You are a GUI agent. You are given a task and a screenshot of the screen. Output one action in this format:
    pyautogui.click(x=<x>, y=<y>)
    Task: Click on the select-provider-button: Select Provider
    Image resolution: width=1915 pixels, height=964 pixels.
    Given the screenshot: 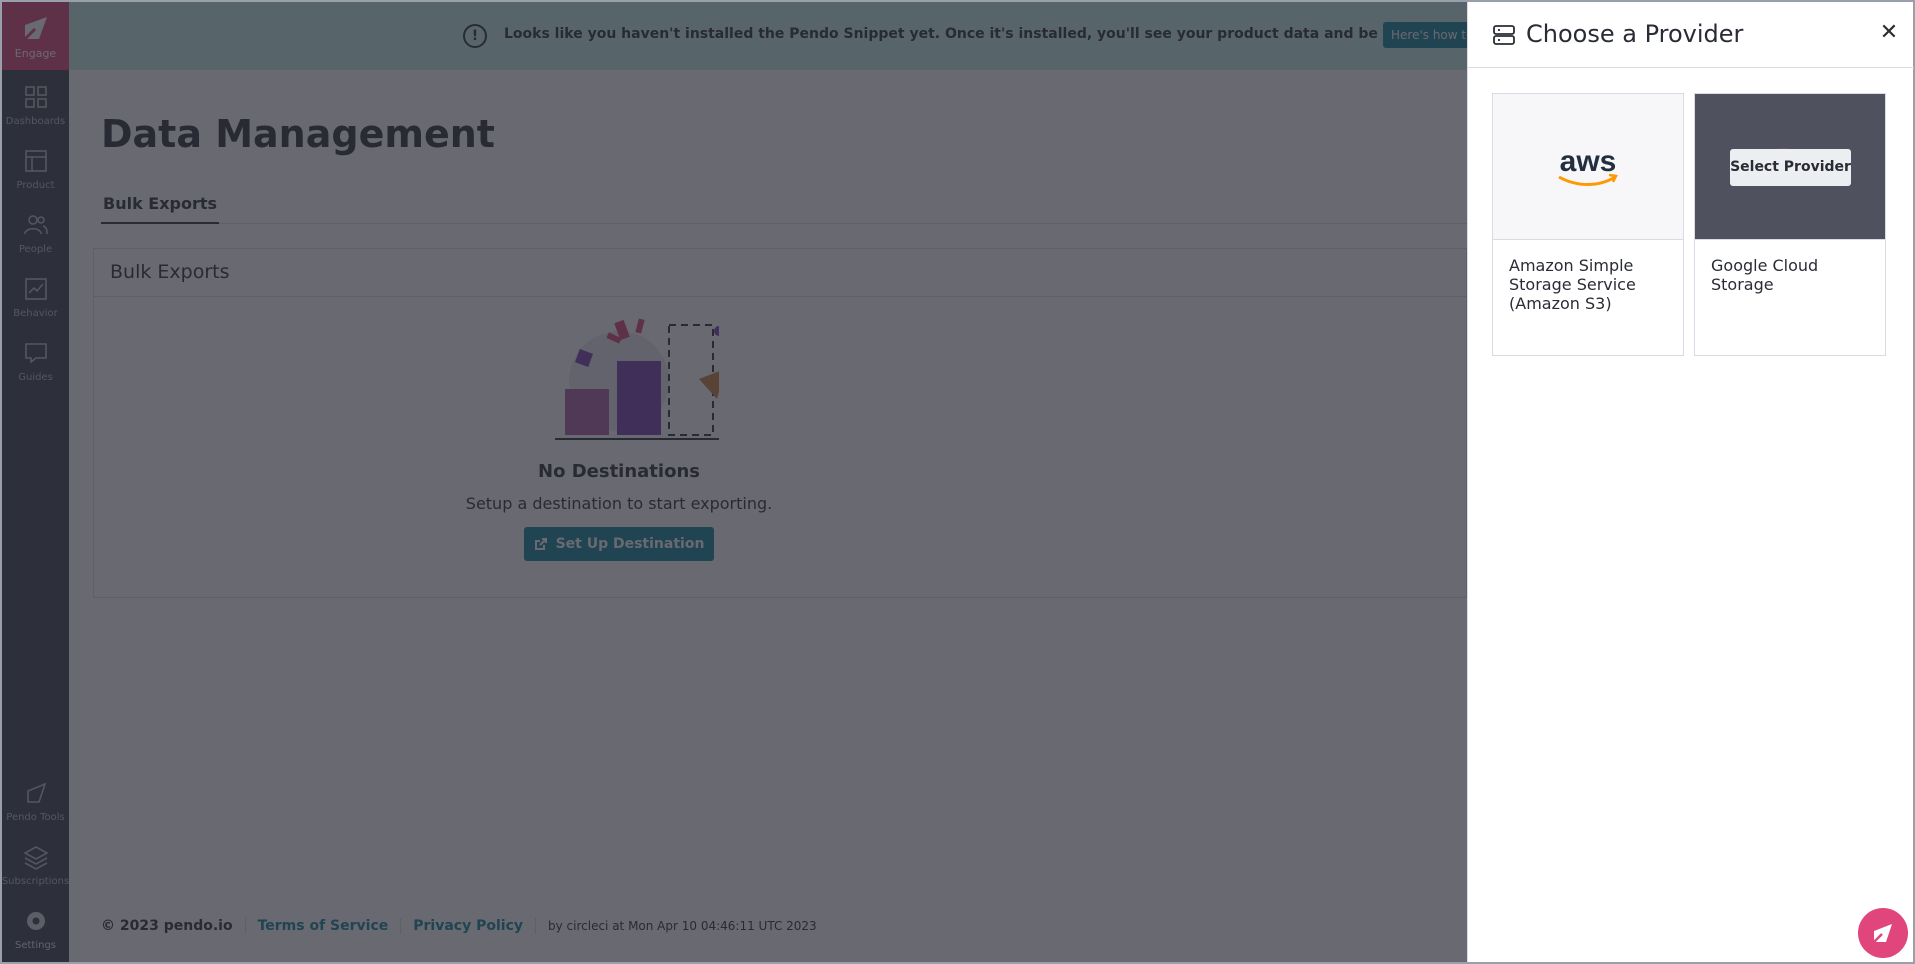 What is the action you would take?
    pyautogui.click(x=1790, y=167)
    